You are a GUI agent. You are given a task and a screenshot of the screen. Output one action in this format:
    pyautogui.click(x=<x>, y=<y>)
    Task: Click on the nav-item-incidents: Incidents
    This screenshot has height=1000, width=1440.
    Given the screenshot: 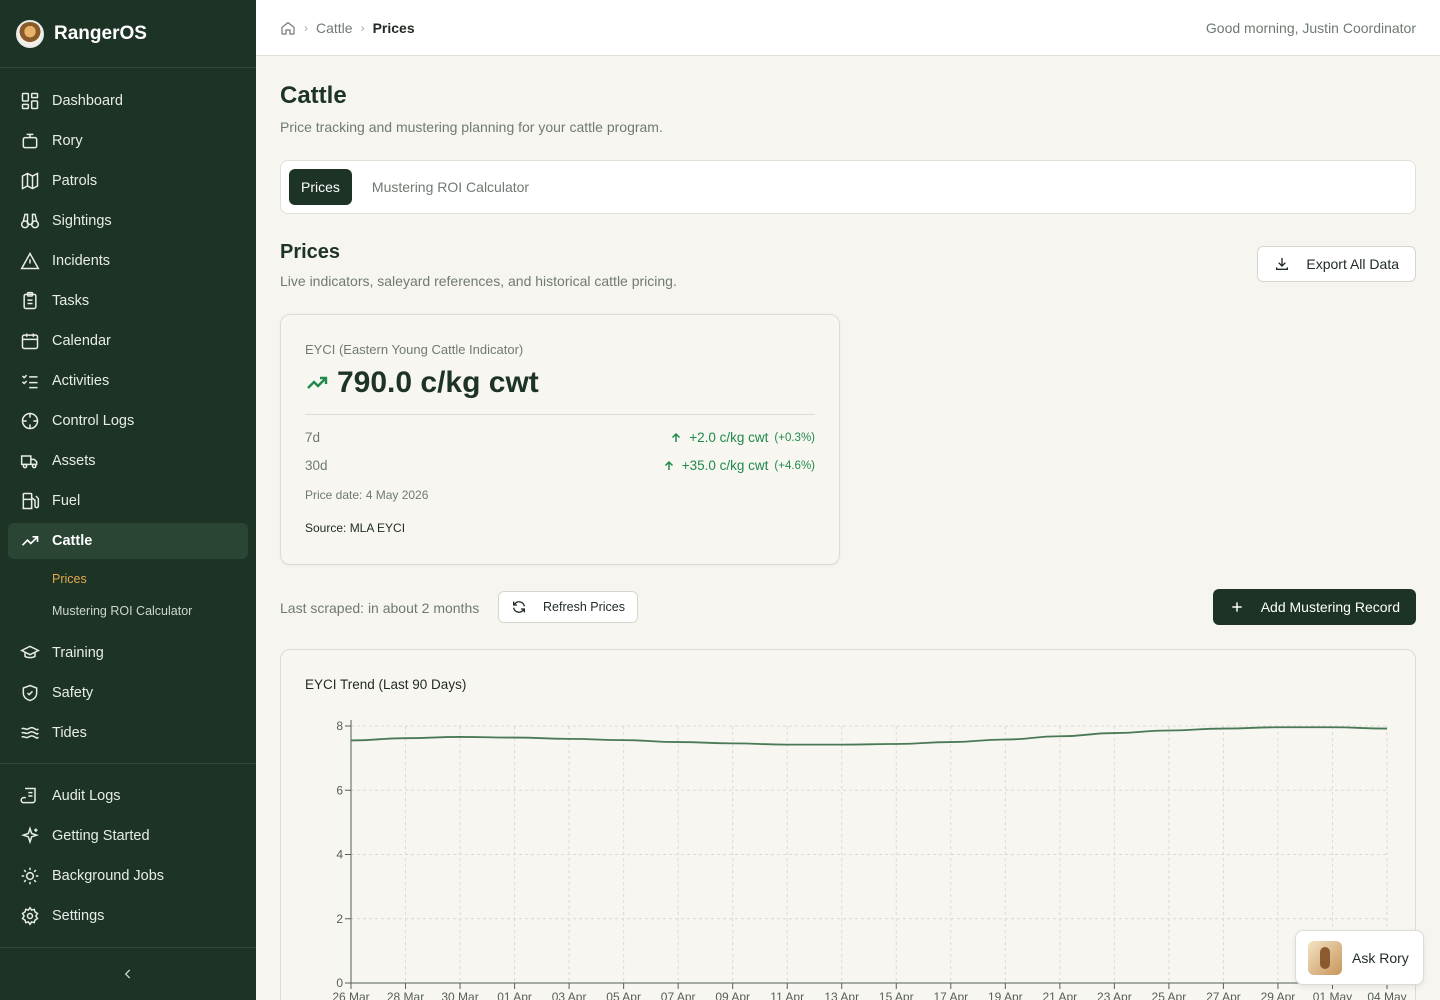 What is the action you would take?
    pyautogui.click(x=128, y=261)
    